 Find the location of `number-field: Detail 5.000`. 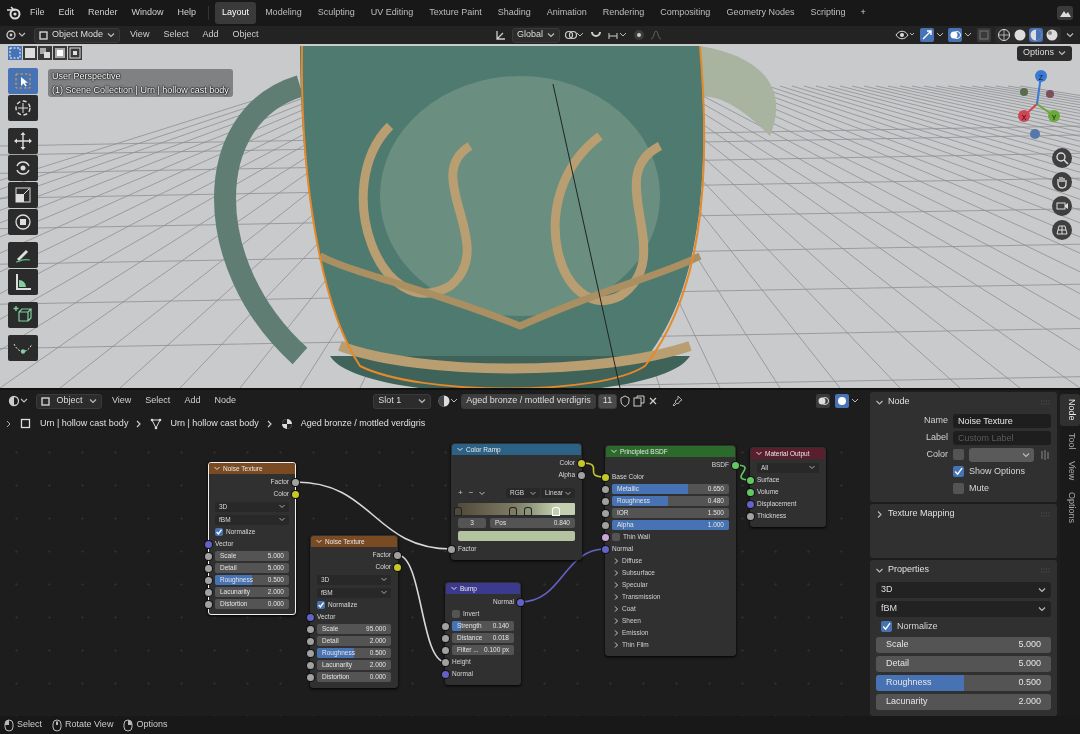

number-field: Detail 5.000 is located at coordinates (963, 663).